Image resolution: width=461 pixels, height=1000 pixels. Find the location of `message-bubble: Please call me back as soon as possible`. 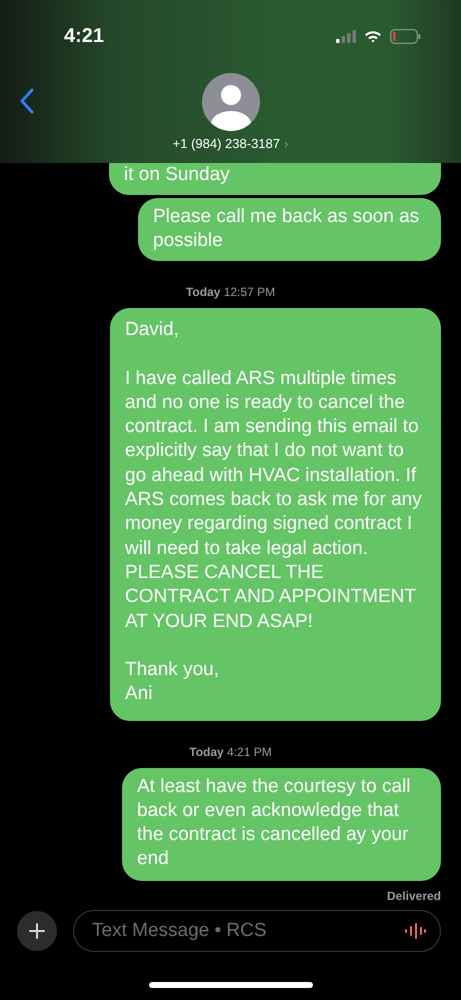

message-bubble: Please call me back as soon as possible is located at coordinates (289, 229).